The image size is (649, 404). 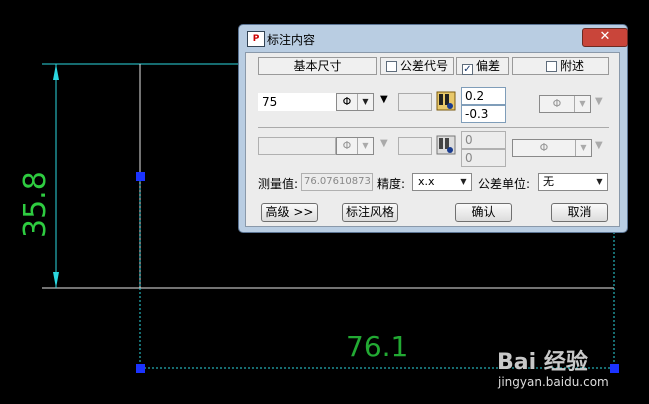 What do you see at coordinates (297, 102) in the screenshot?
I see `basic-size-input: 75` at bounding box center [297, 102].